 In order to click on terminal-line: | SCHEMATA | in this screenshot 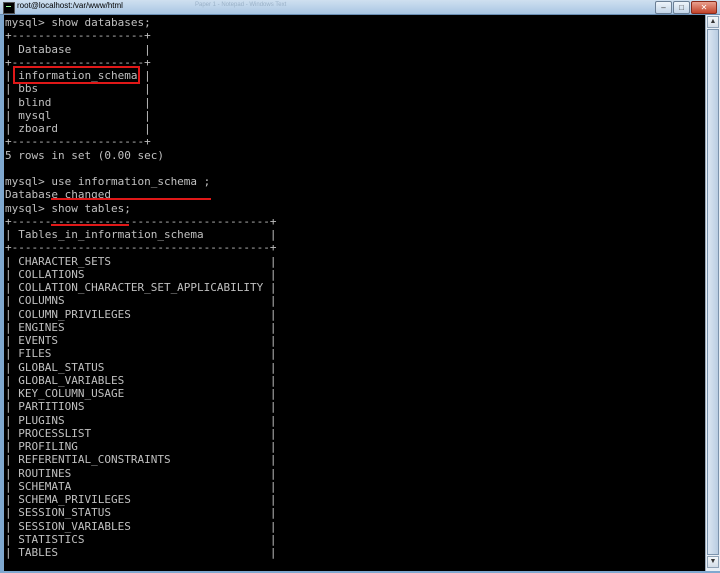, I will do `click(141, 486)`.